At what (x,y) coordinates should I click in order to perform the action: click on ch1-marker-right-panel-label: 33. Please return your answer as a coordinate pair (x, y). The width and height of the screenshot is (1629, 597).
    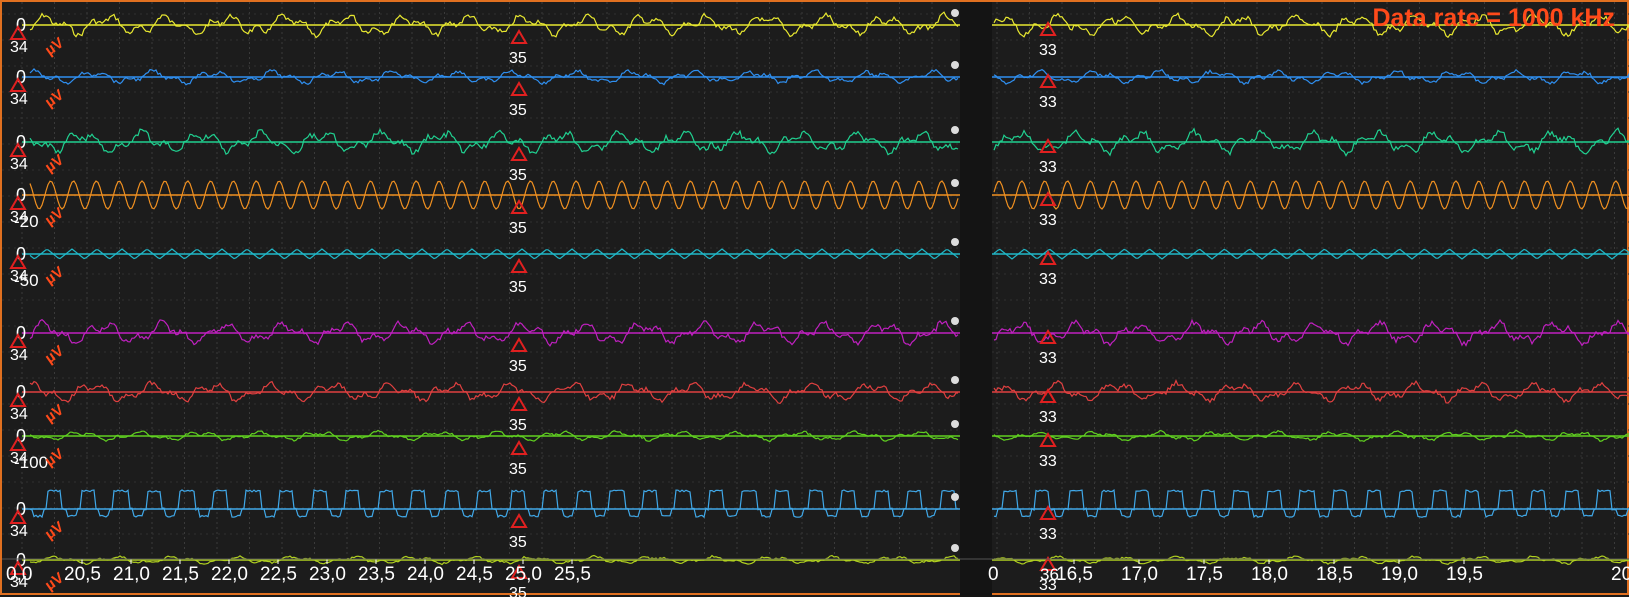
    Looking at the image, I should click on (1048, 50).